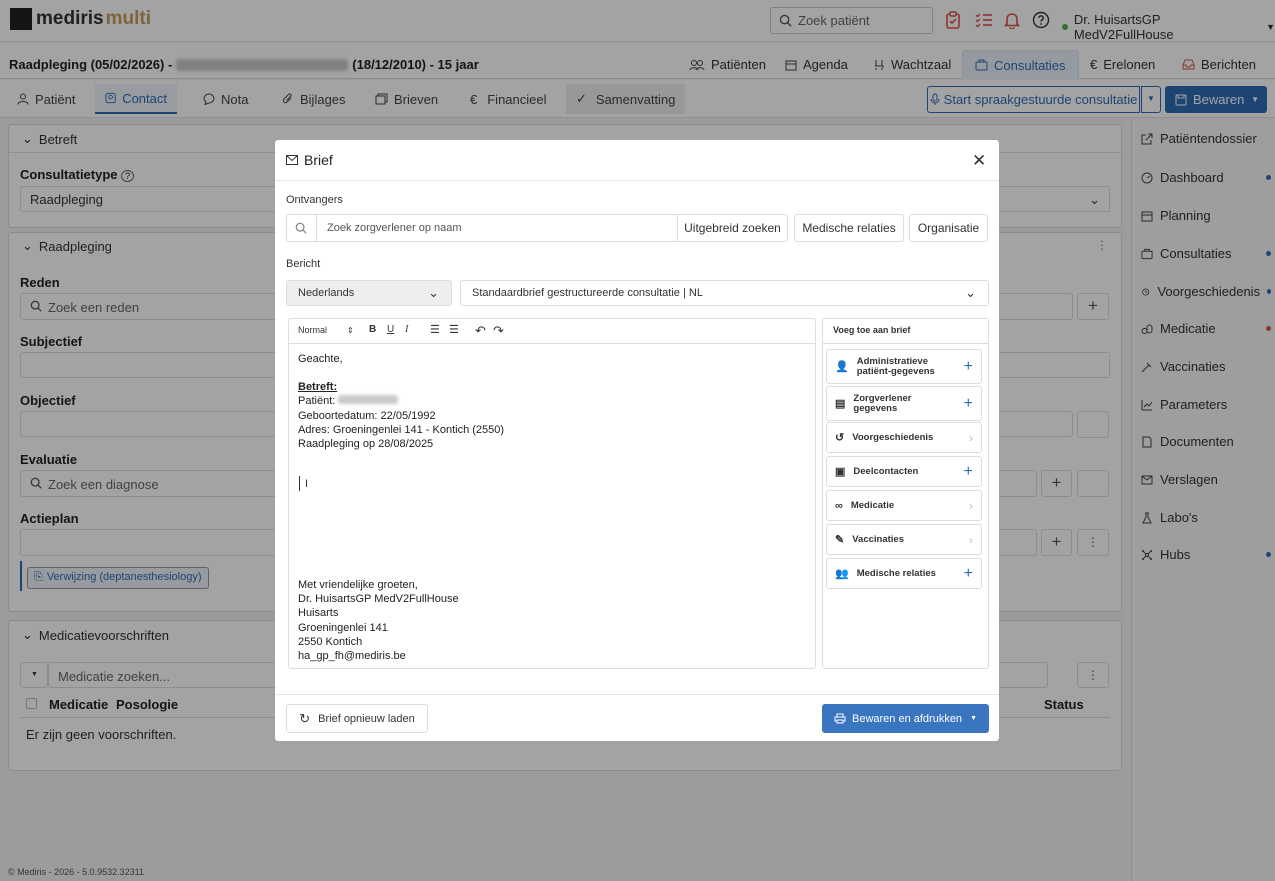  Describe the element at coordinates (480, 331) in the screenshot. I see `undo-icon: ↶` at that location.